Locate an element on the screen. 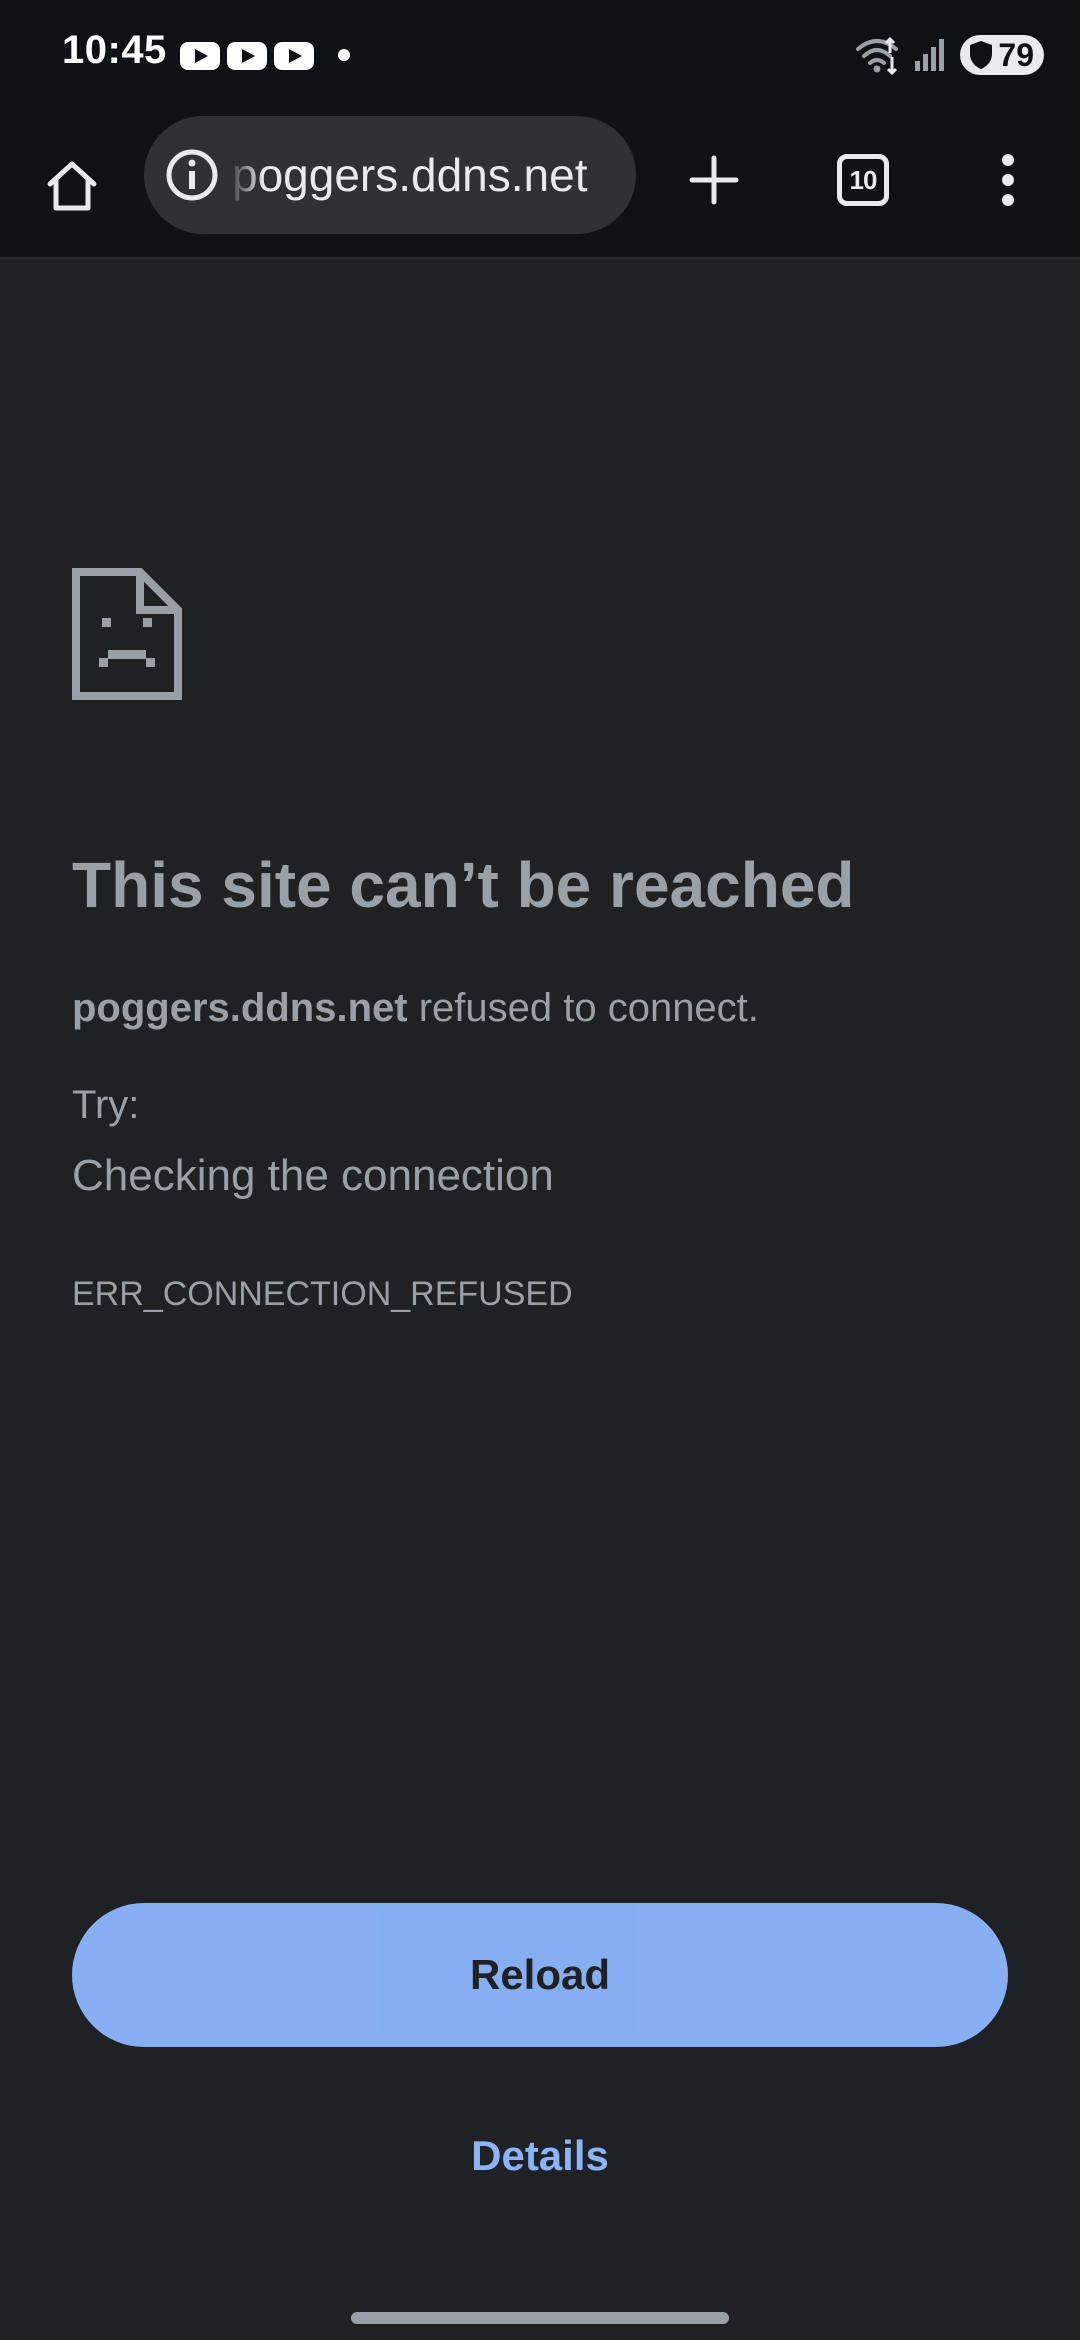 This screenshot has width=1080, height=2340. browser-toolbar: poggers.ddns.net 10 is located at coordinates (540, 185).